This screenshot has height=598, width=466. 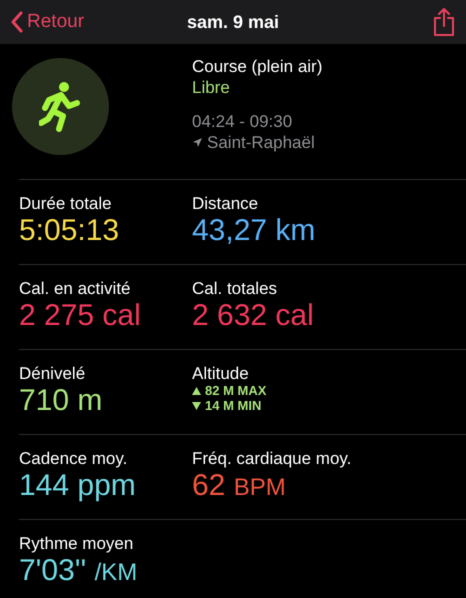 What do you see at coordinates (257, 67) in the screenshot?
I see `workout-name: Course (plein air)` at bounding box center [257, 67].